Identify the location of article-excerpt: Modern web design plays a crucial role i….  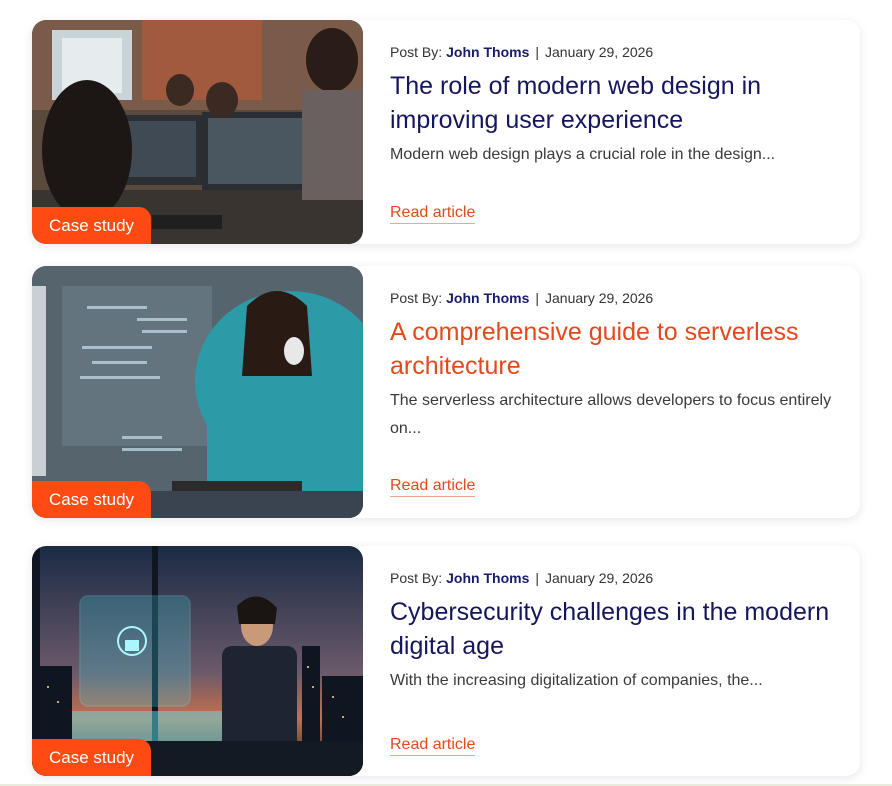
(583, 154).